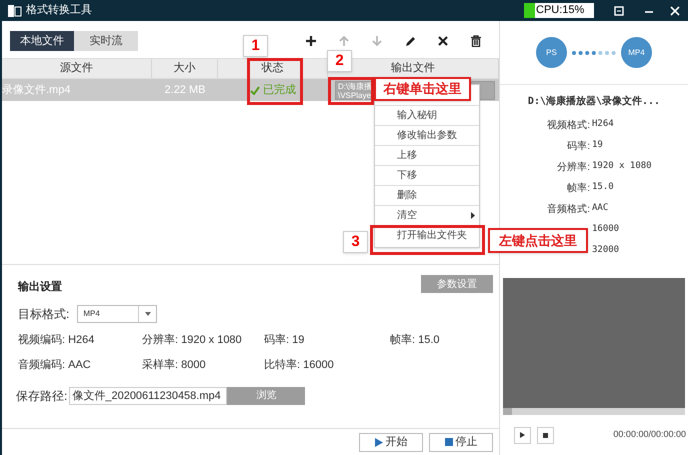 This screenshot has height=455, width=688. What do you see at coordinates (559, 10) in the screenshot?
I see `cpu-reading: CPU:15%` at bounding box center [559, 10].